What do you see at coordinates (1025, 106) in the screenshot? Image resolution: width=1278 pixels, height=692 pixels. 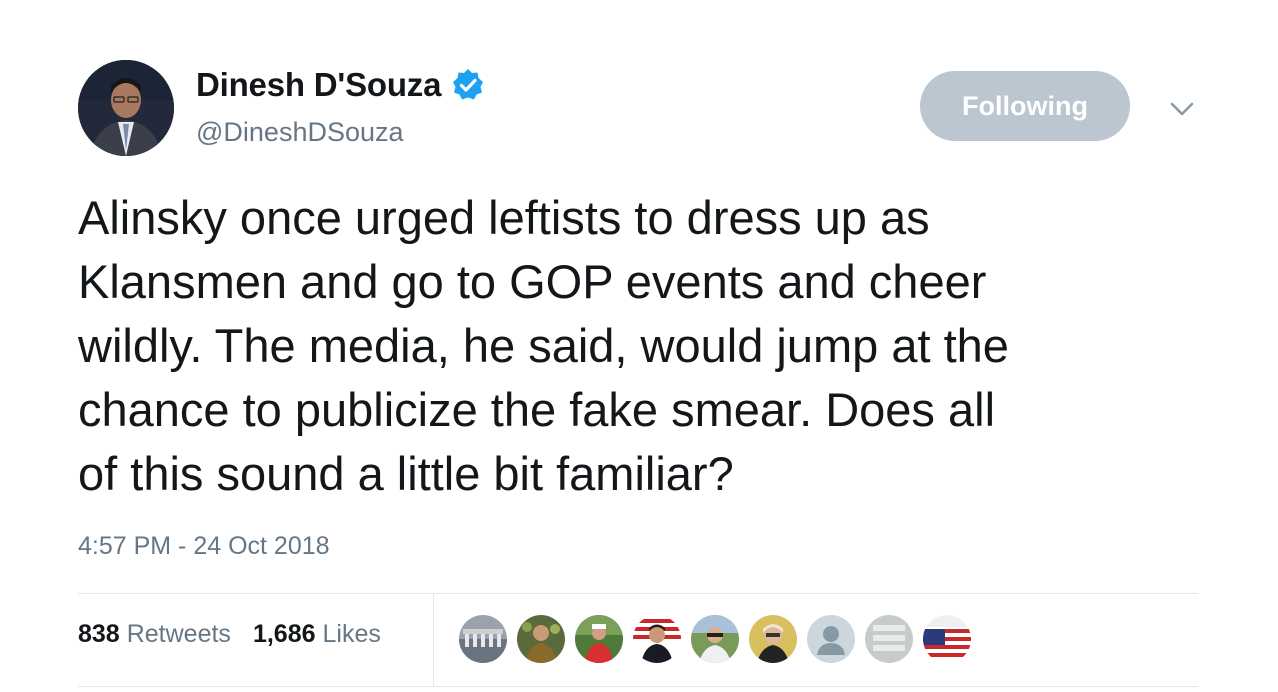 I see `following-button: Following` at bounding box center [1025, 106].